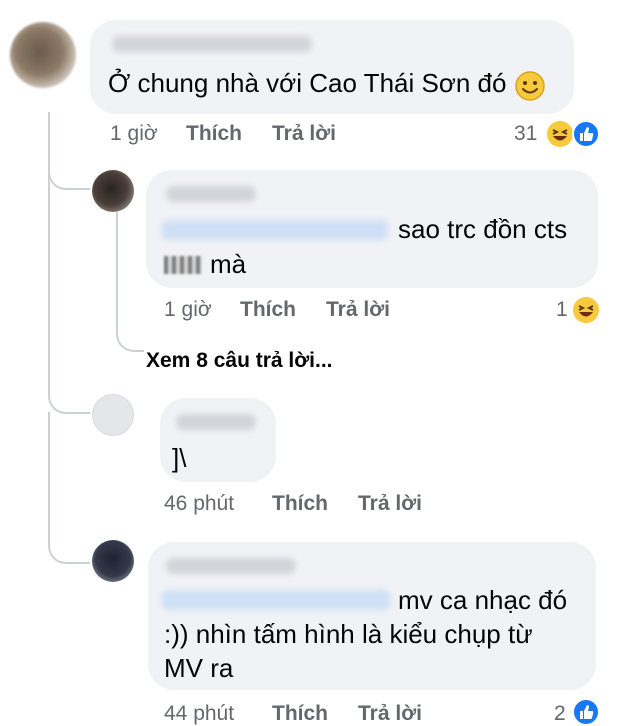 This screenshot has height=726, width=620. Describe the element at coordinates (199, 668) in the screenshot. I see `comment-text-line: MV ra` at that location.